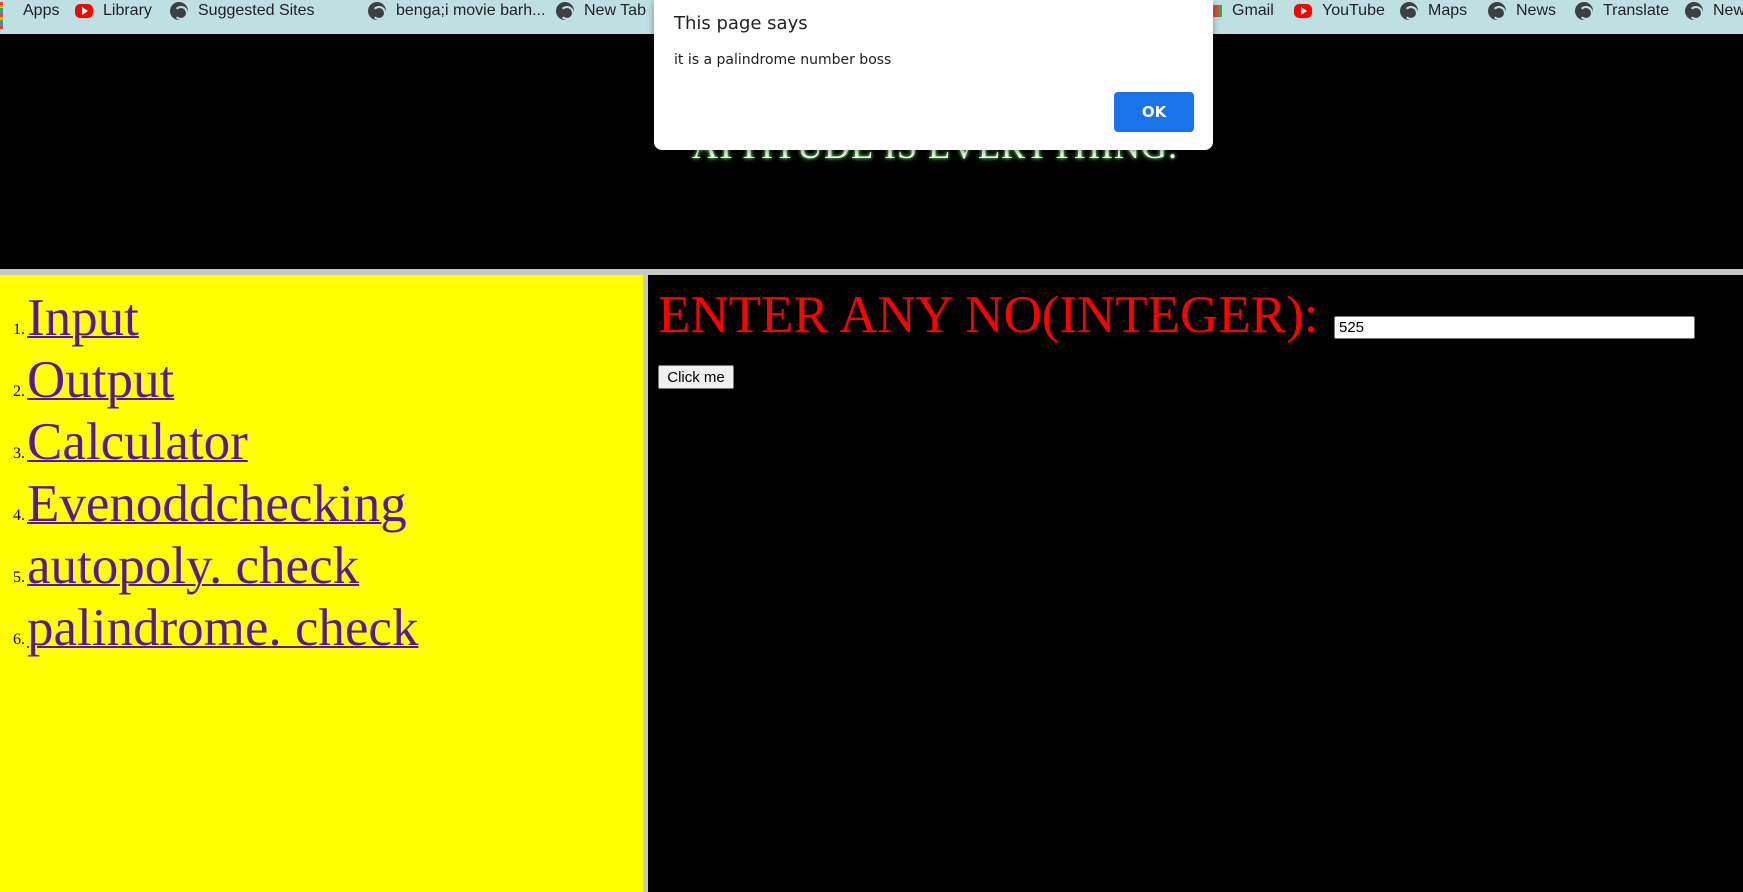  Describe the element at coordinates (83, 318) in the screenshot. I see `nav-link-input: Input` at that location.